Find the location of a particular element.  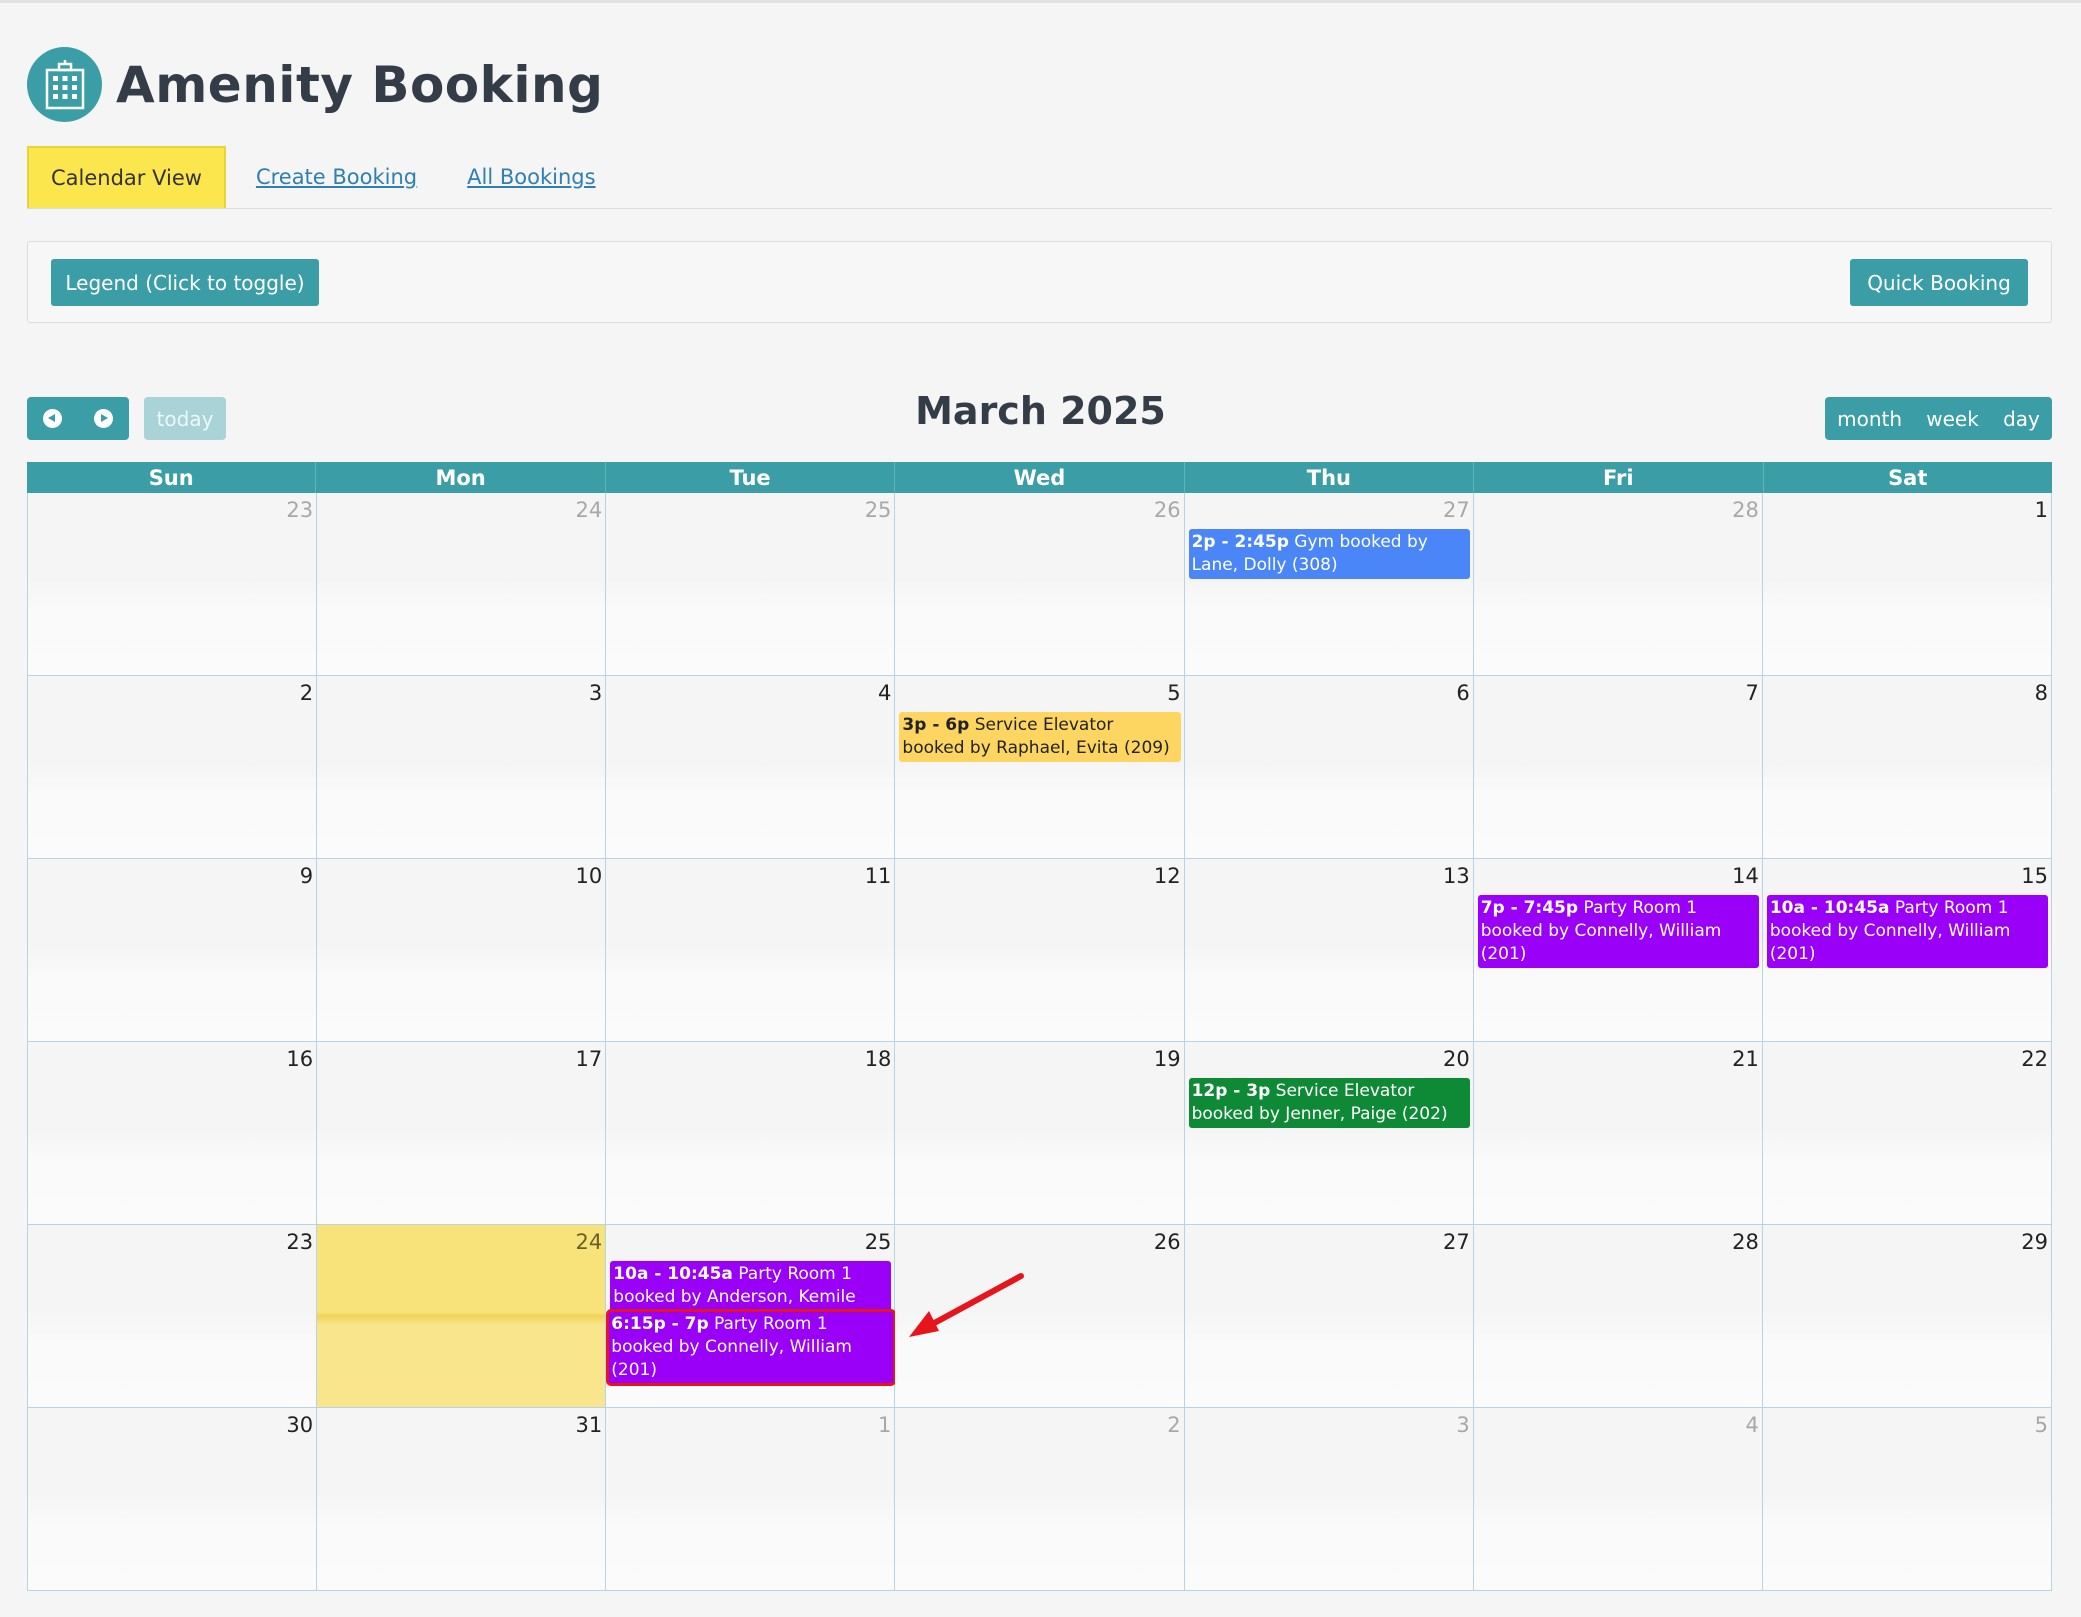

tab-calendar-view: Calendar View is located at coordinates (126, 177).